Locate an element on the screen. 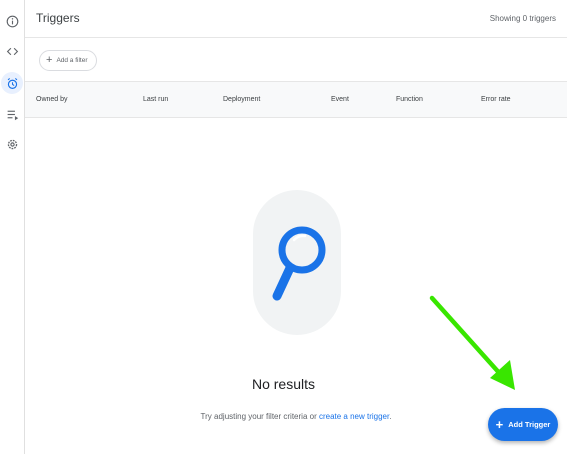  code-icon is located at coordinates (12, 51).